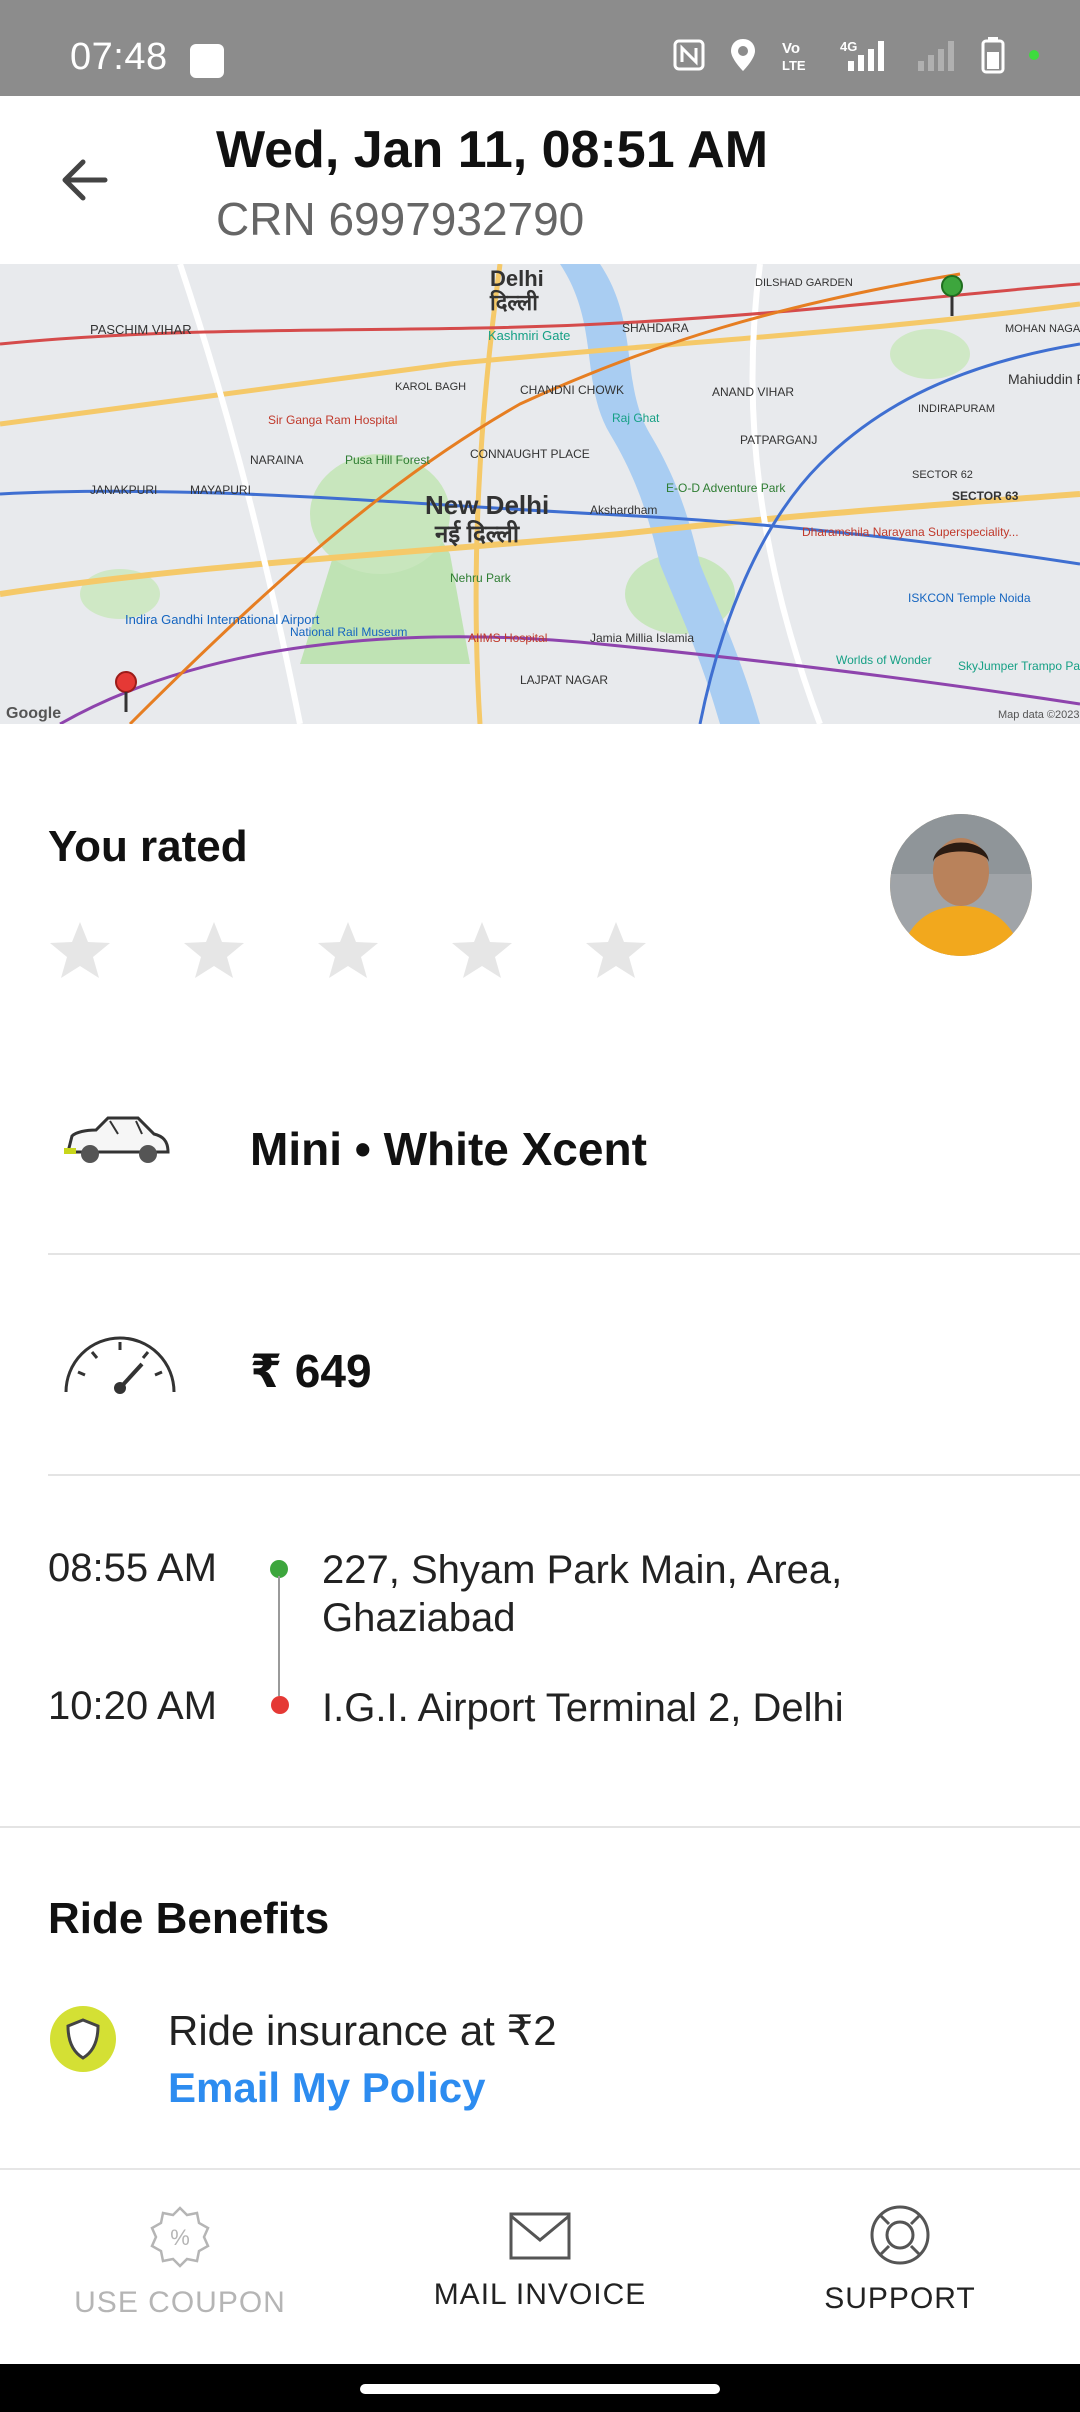 This screenshot has height=2412, width=1080. What do you see at coordinates (482, 950) in the screenshot?
I see `star-4-icon` at bounding box center [482, 950].